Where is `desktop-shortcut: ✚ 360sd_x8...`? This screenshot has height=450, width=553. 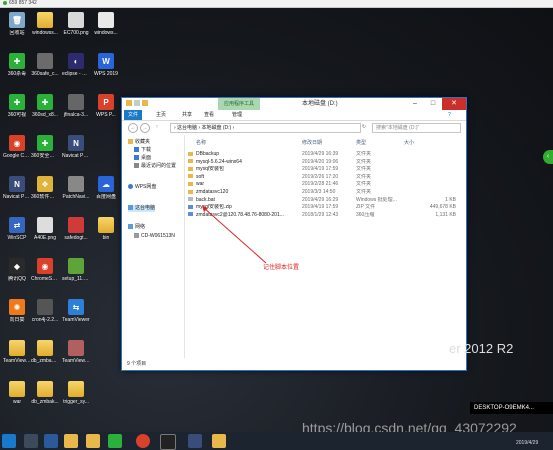 desktop-shortcut: ✚ 360sd_x8... is located at coordinates (45, 106).